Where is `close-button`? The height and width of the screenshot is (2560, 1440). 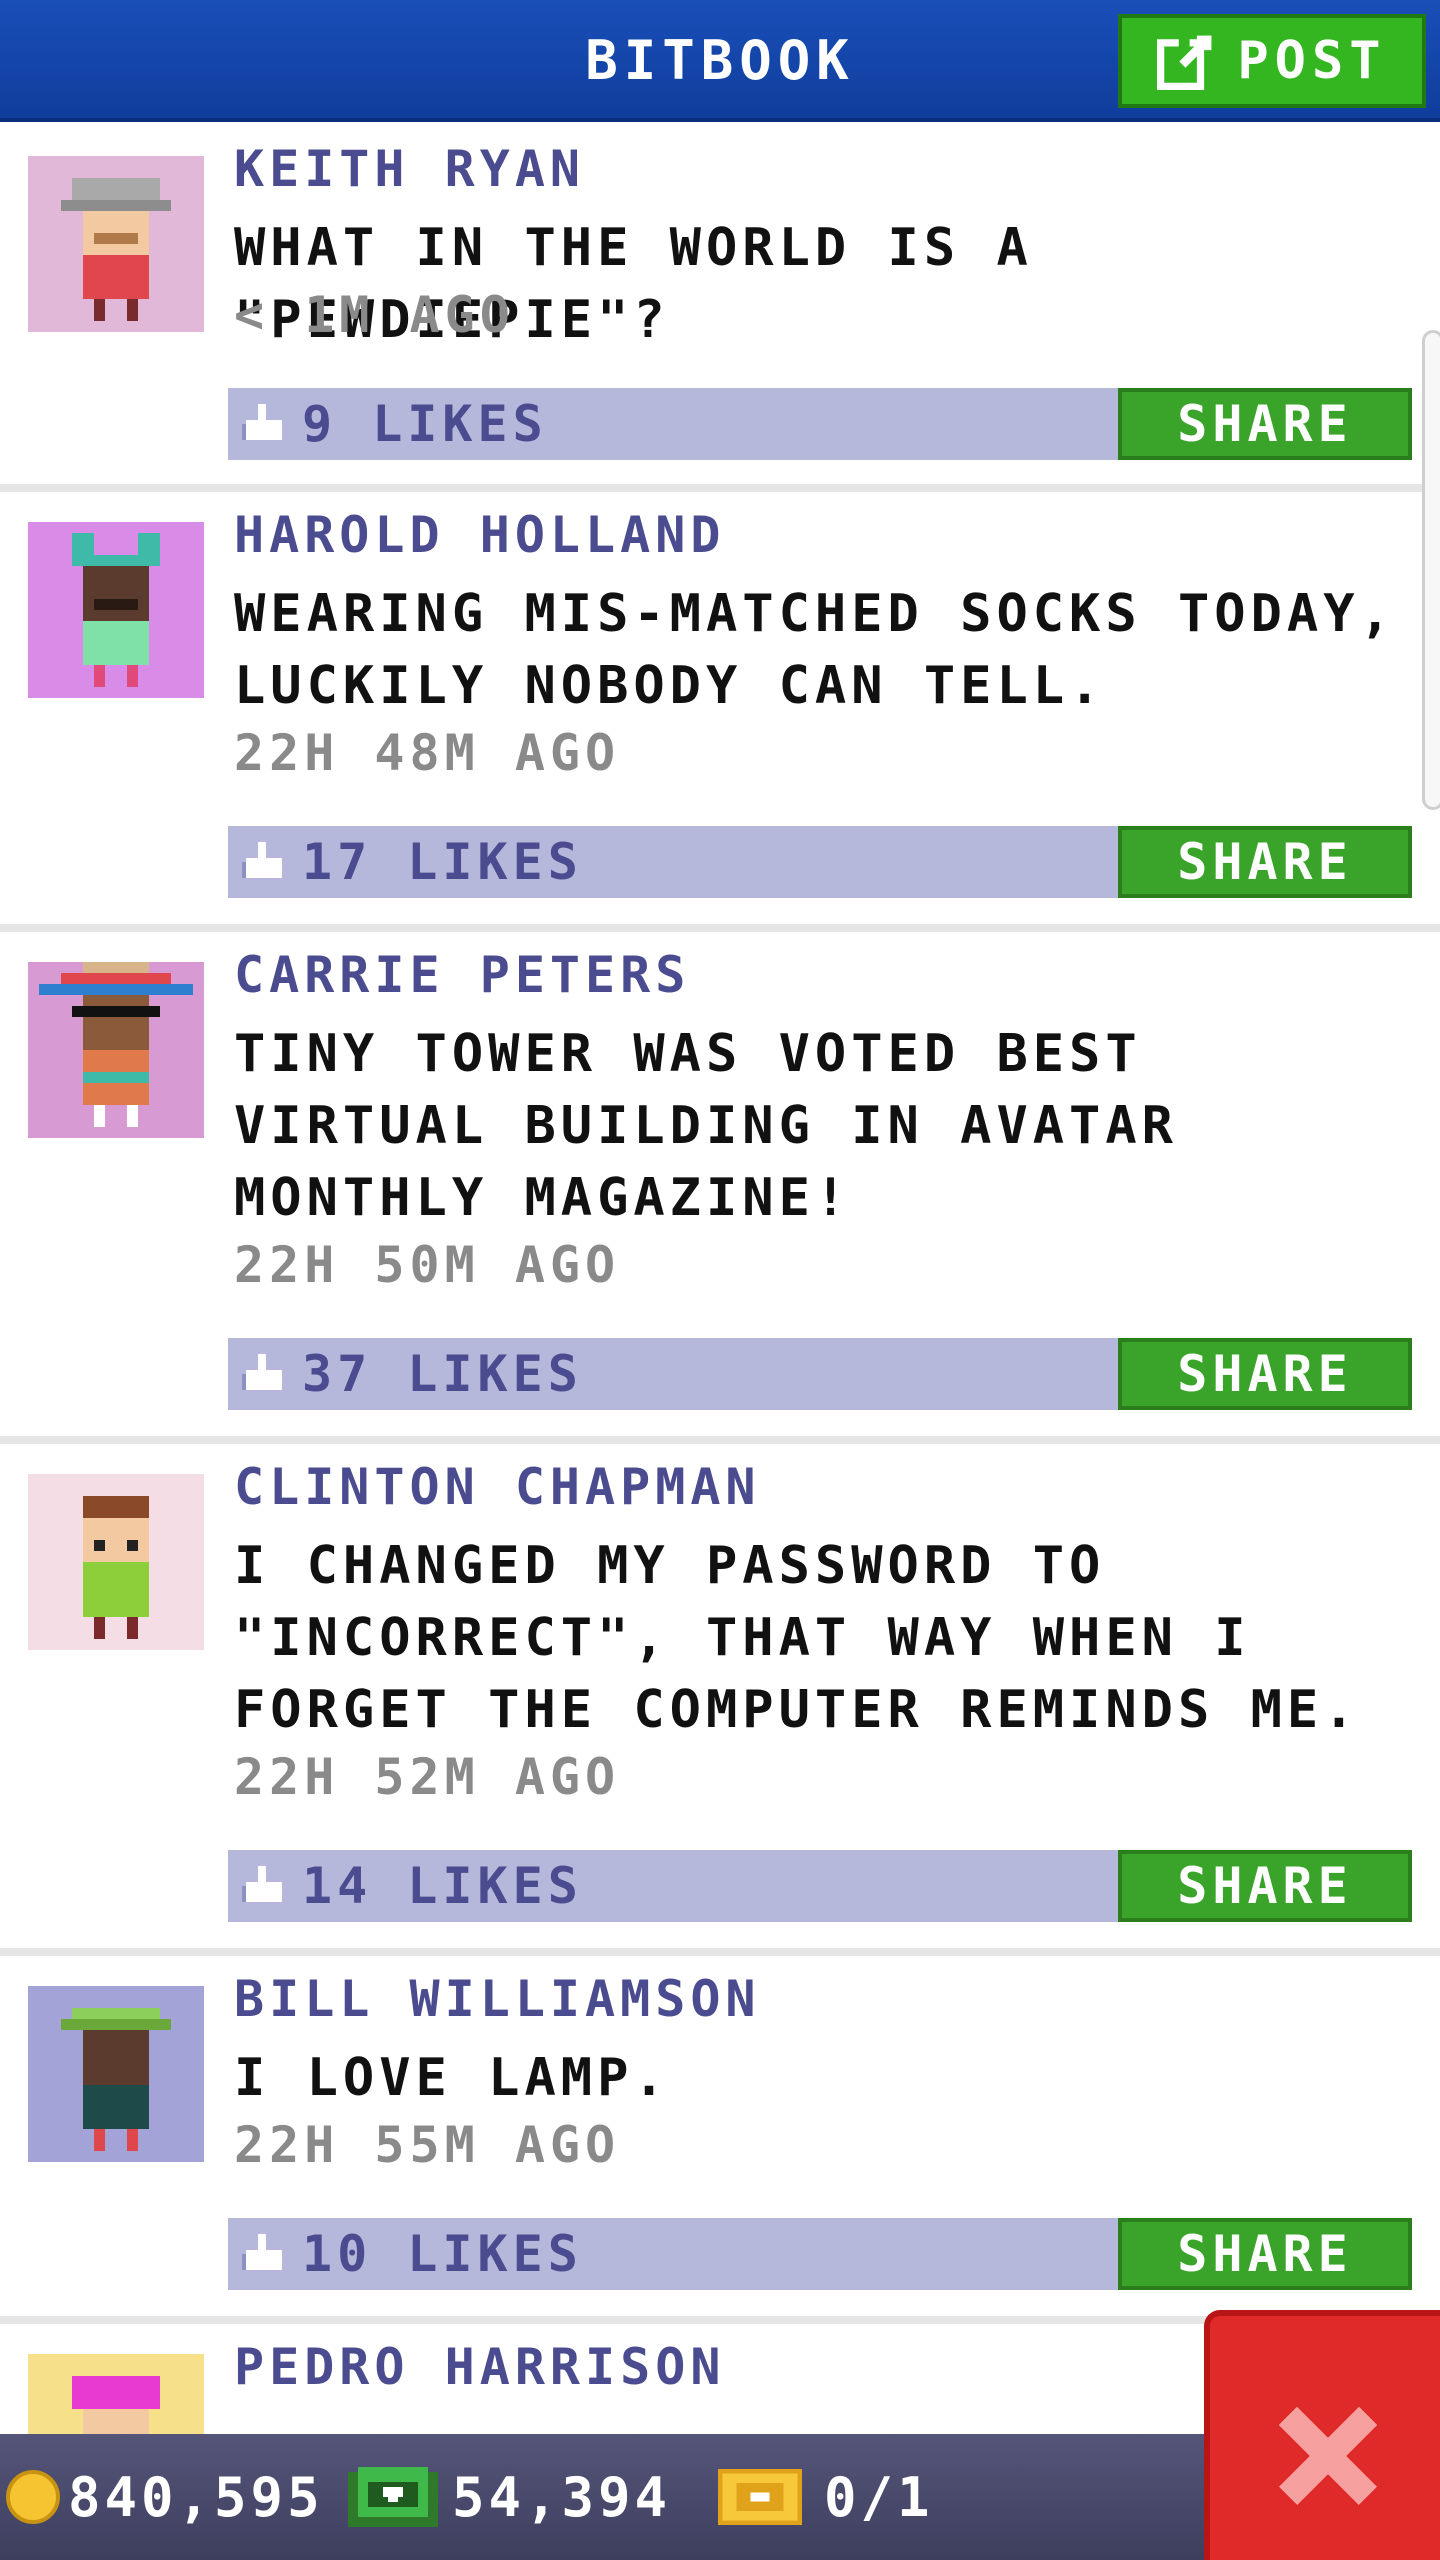 close-button is located at coordinates (1322, 2435).